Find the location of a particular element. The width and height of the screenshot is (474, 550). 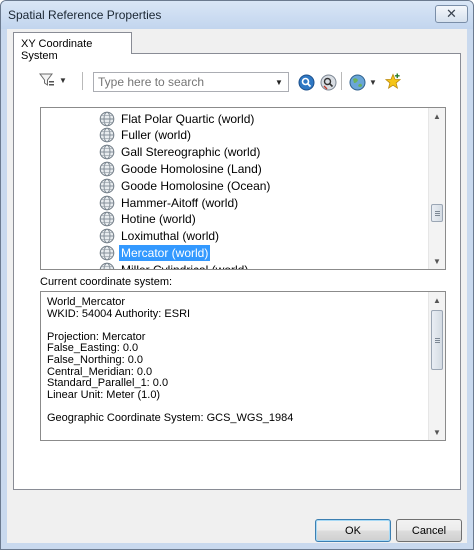

coordinate-system-label: Goode Homolosine (Ocean) is located at coordinates (196, 185).